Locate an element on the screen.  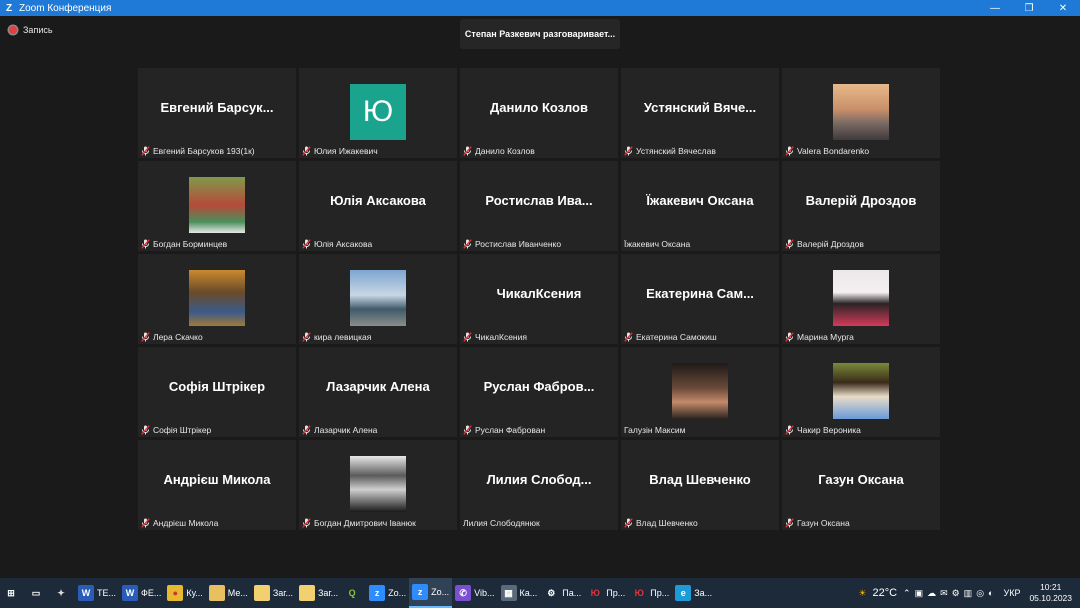
taskbar-item: ✦ is located at coordinates (62, 593).